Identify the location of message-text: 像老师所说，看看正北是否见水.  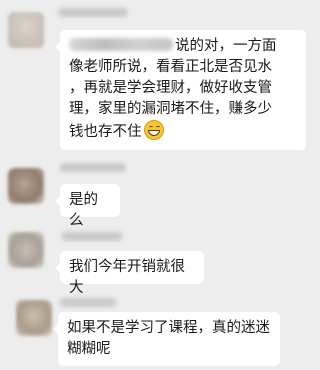
(170, 67).